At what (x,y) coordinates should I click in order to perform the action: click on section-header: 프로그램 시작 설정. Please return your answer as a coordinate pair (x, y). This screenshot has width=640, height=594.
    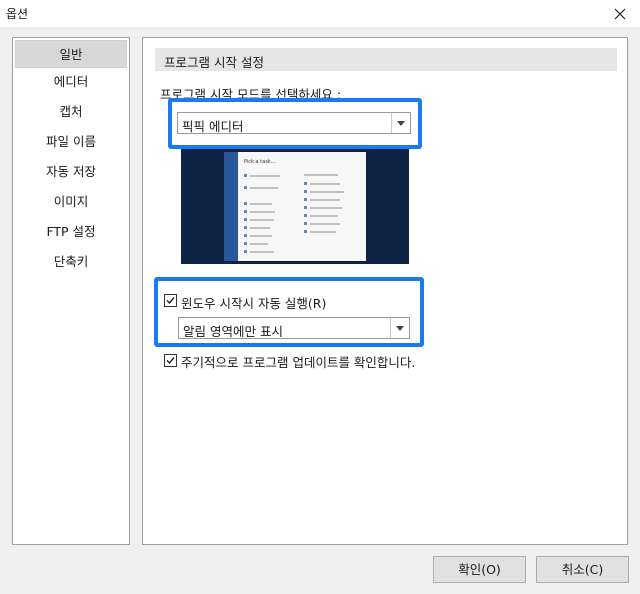
    Looking at the image, I should click on (386, 59).